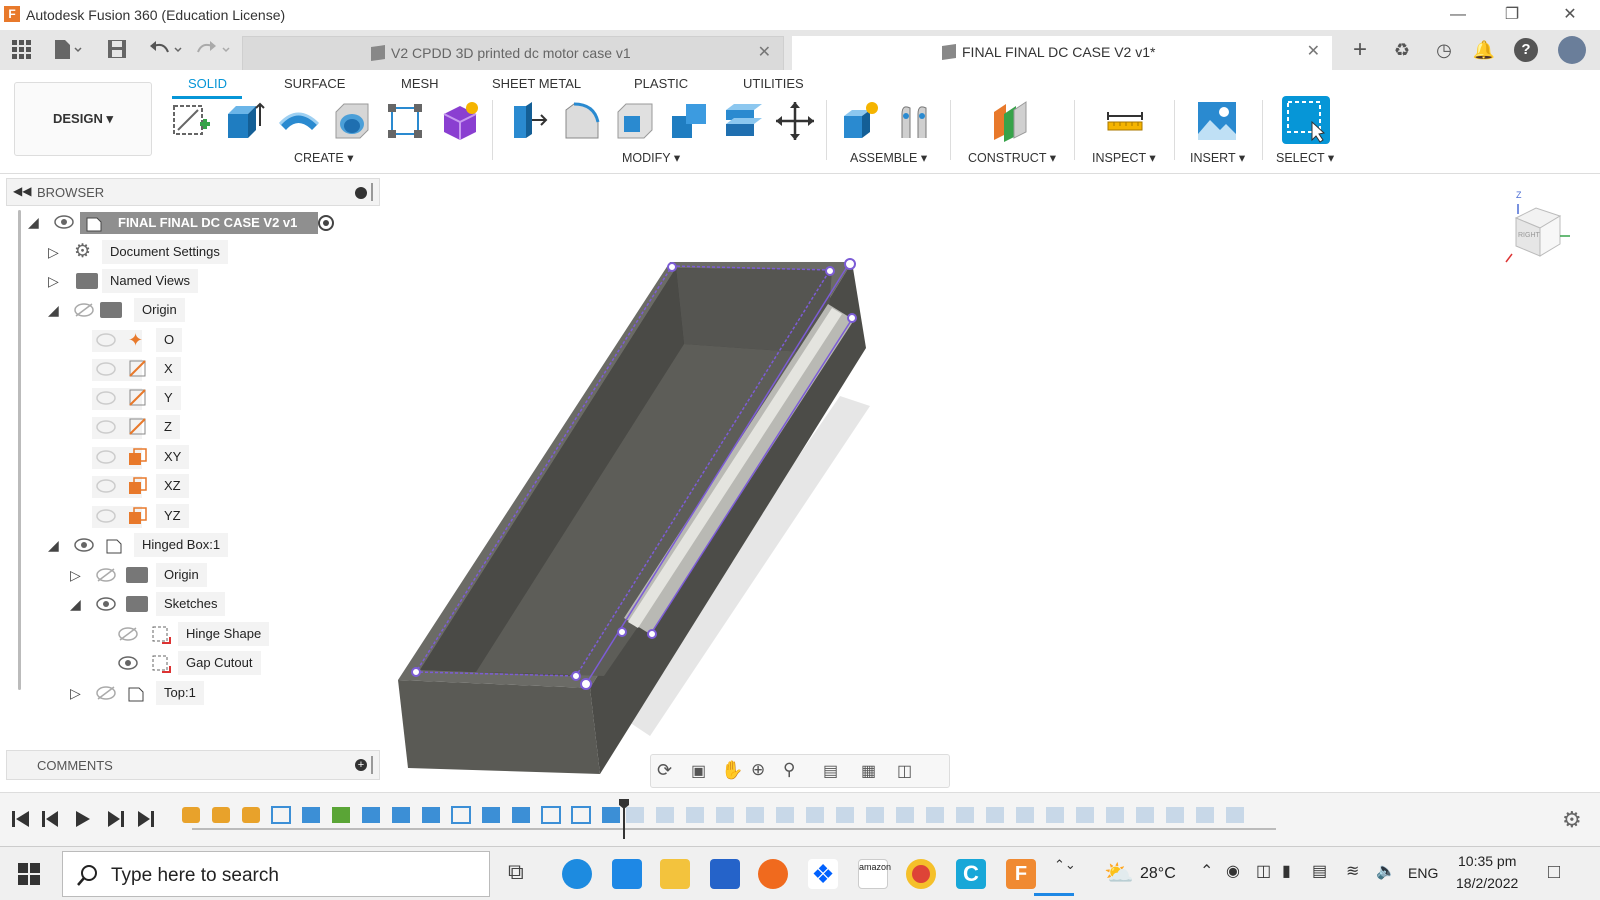 The image size is (1600, 900). What do you see at coordinates (764, 53) in the screenshot?
I see `close-tab-icon: ✕` at bounding box center [764, 53].